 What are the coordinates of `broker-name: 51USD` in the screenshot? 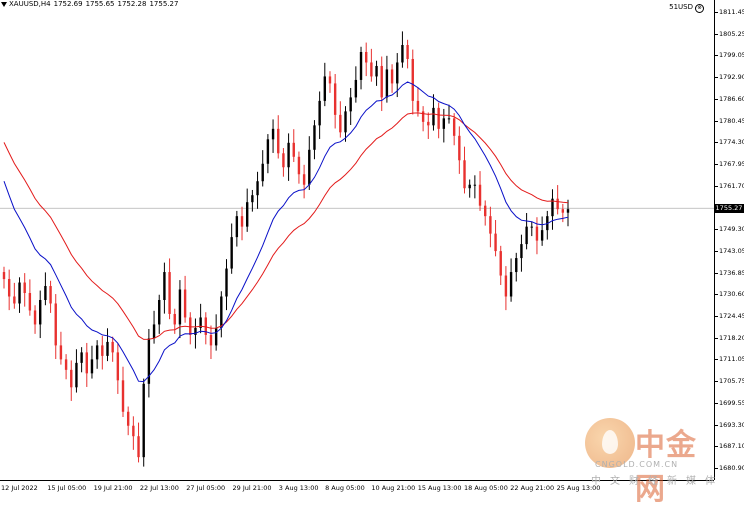 It's located at (681, 7).